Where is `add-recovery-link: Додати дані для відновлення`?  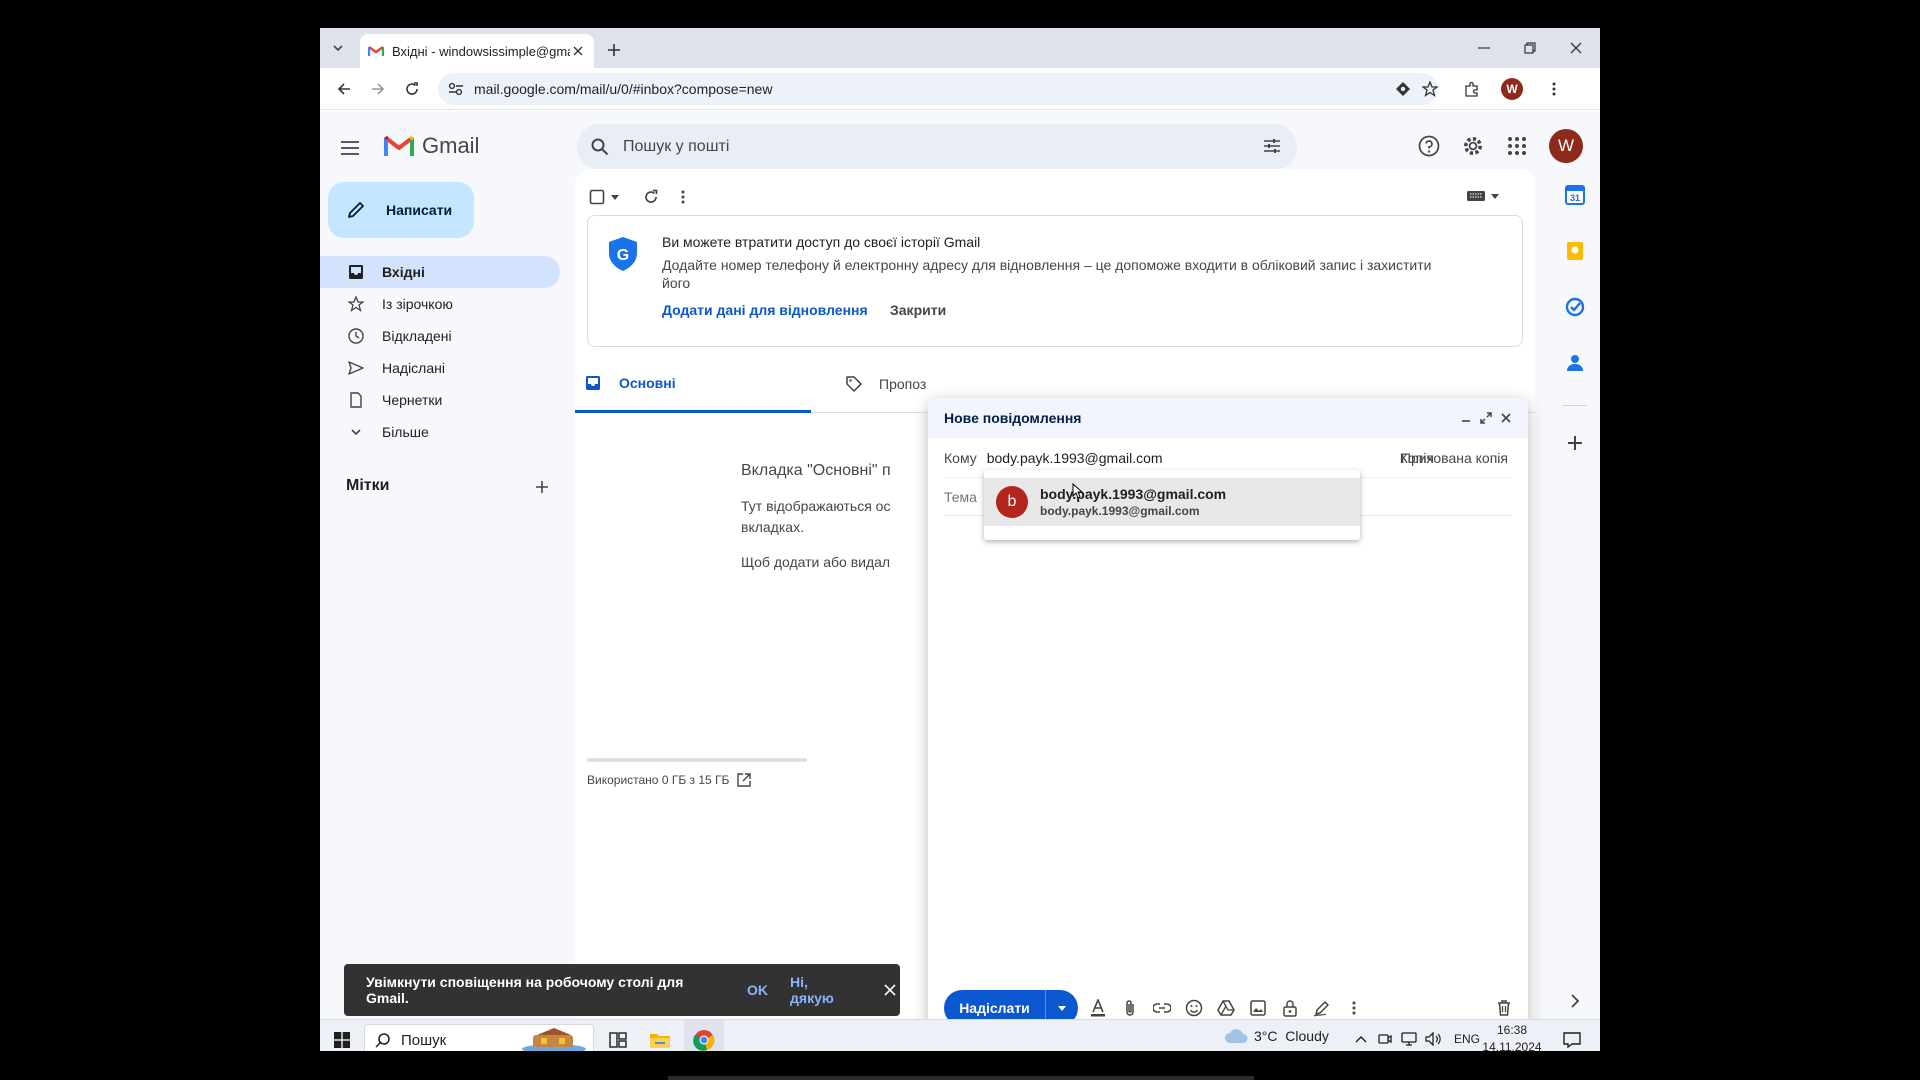 add-recovery-link: Додати дані для відновлення is located at coordinates (765, 310).